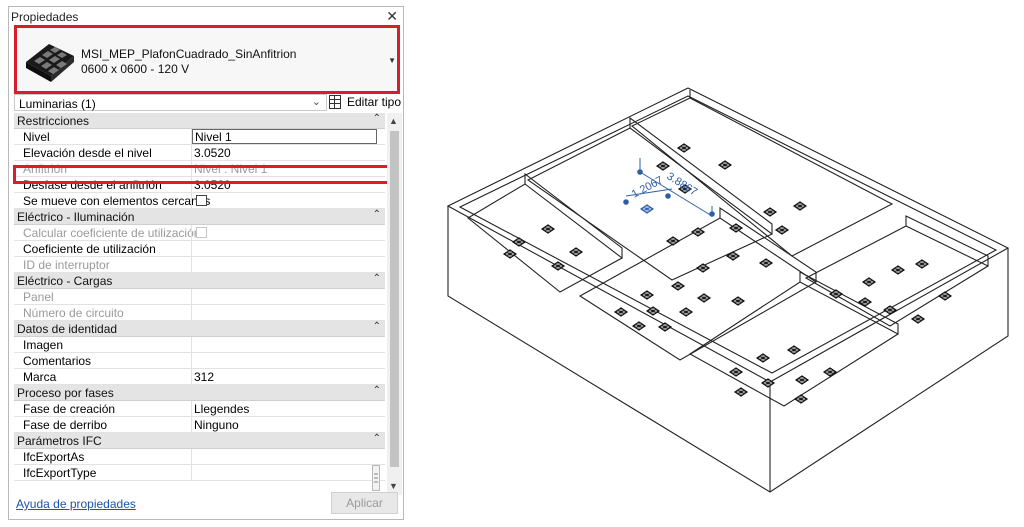 The width and height of the screenshot is (1024, 527). I want to click on row-marca: Marca 312, so click(199, 377).